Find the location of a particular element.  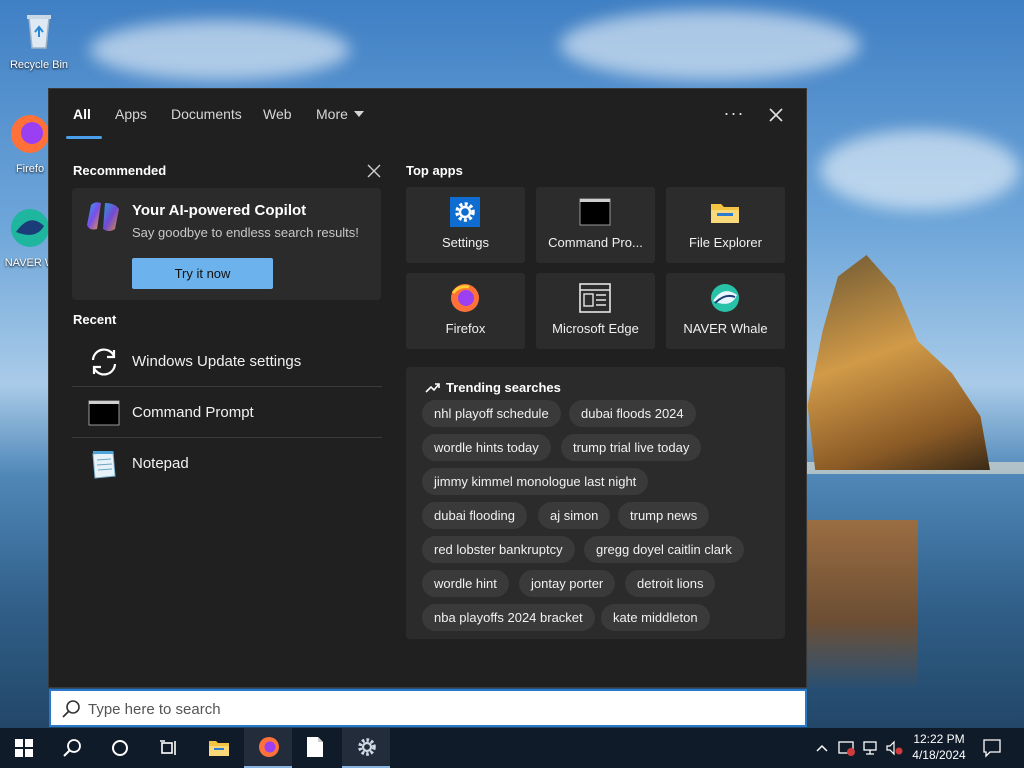

trending-chip: jontay porter is located at coordinates (567, 583).